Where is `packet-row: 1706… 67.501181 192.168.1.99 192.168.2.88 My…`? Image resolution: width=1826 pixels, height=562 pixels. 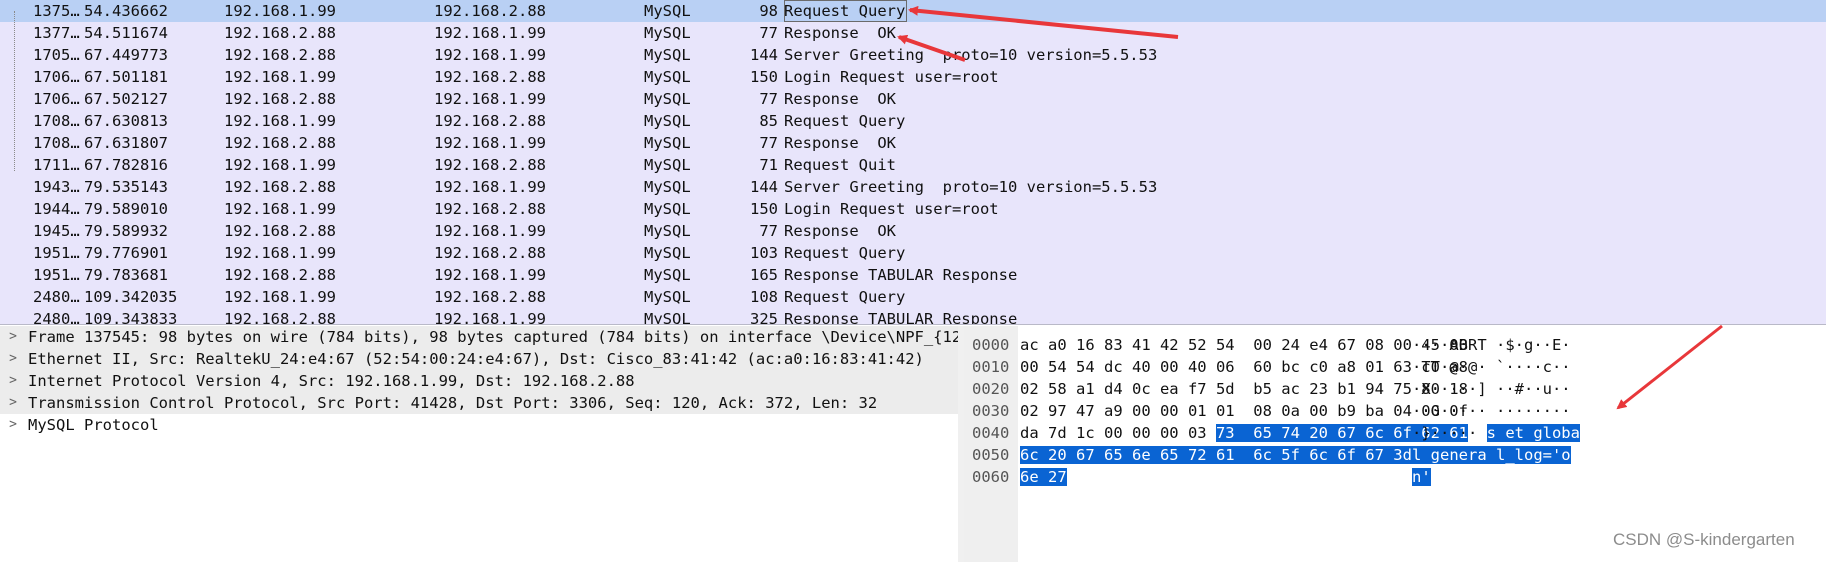 packet-row: 1706… 67.501181 192.168.1.99 192.168.2.88 My… is located at coordinates (913, 77).